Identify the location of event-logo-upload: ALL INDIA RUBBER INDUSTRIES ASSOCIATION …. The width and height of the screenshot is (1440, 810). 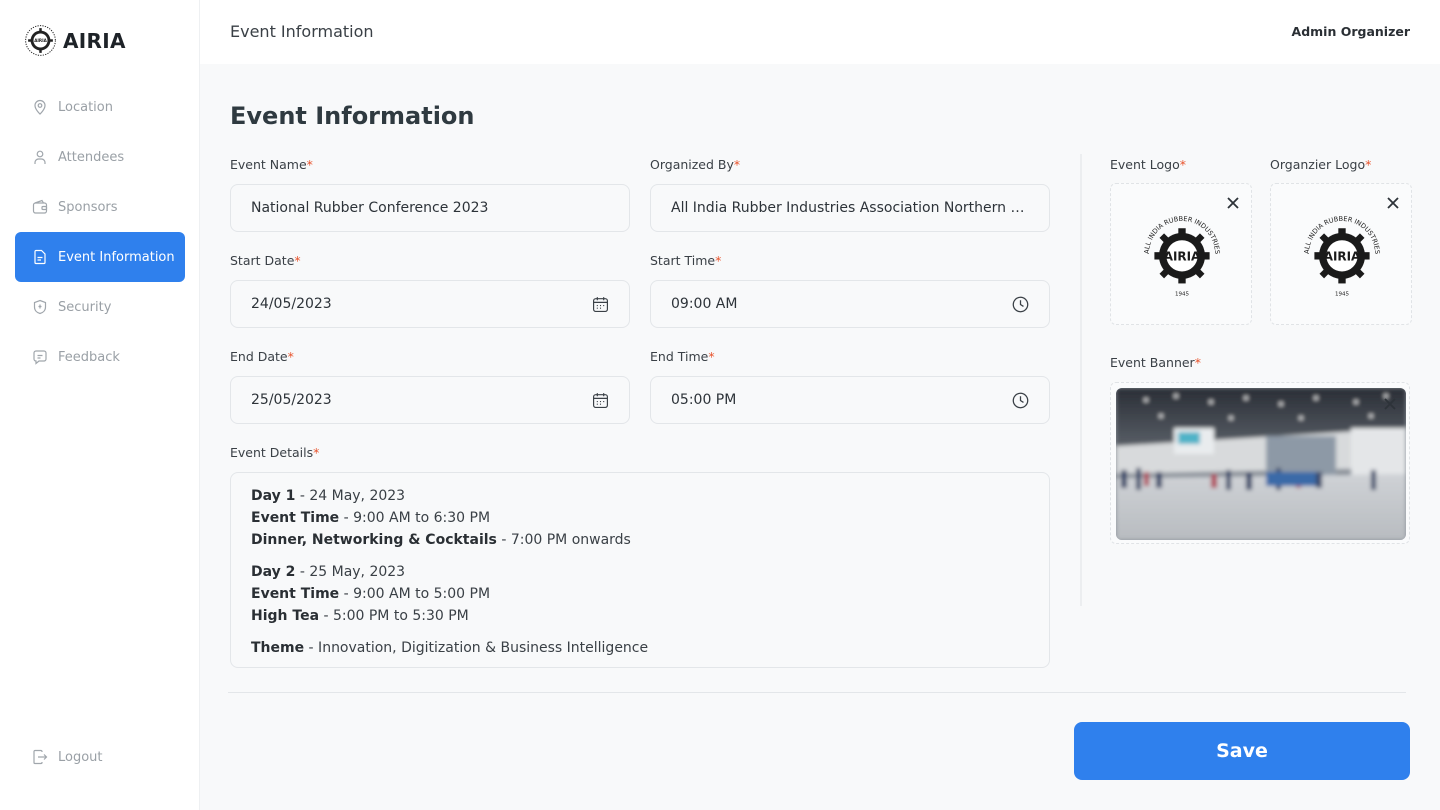
(1181, 254).